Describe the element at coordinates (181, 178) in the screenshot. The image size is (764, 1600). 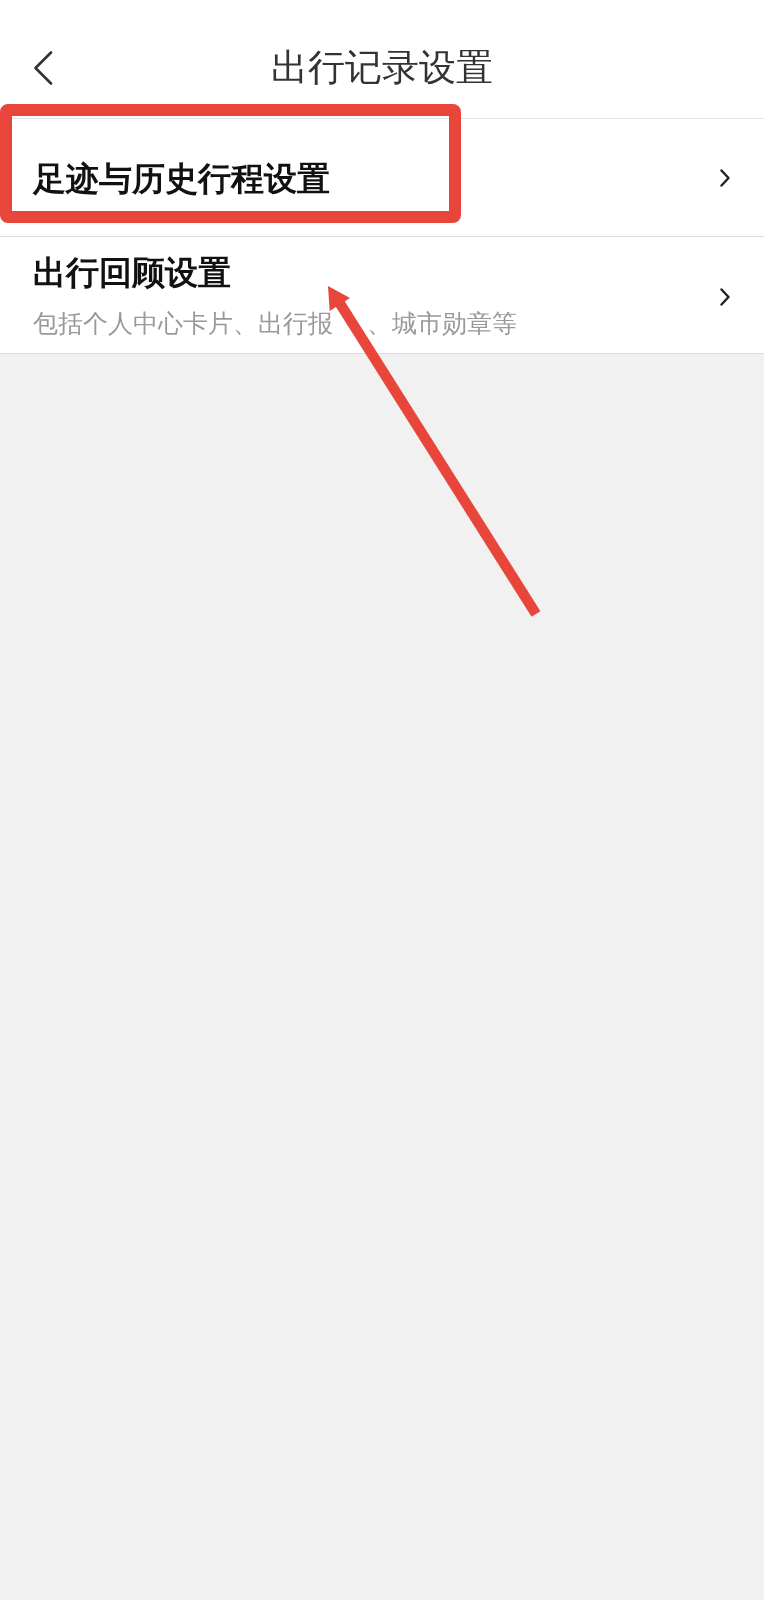
I see `row-title: 足迹与历史行程设置` at that location.